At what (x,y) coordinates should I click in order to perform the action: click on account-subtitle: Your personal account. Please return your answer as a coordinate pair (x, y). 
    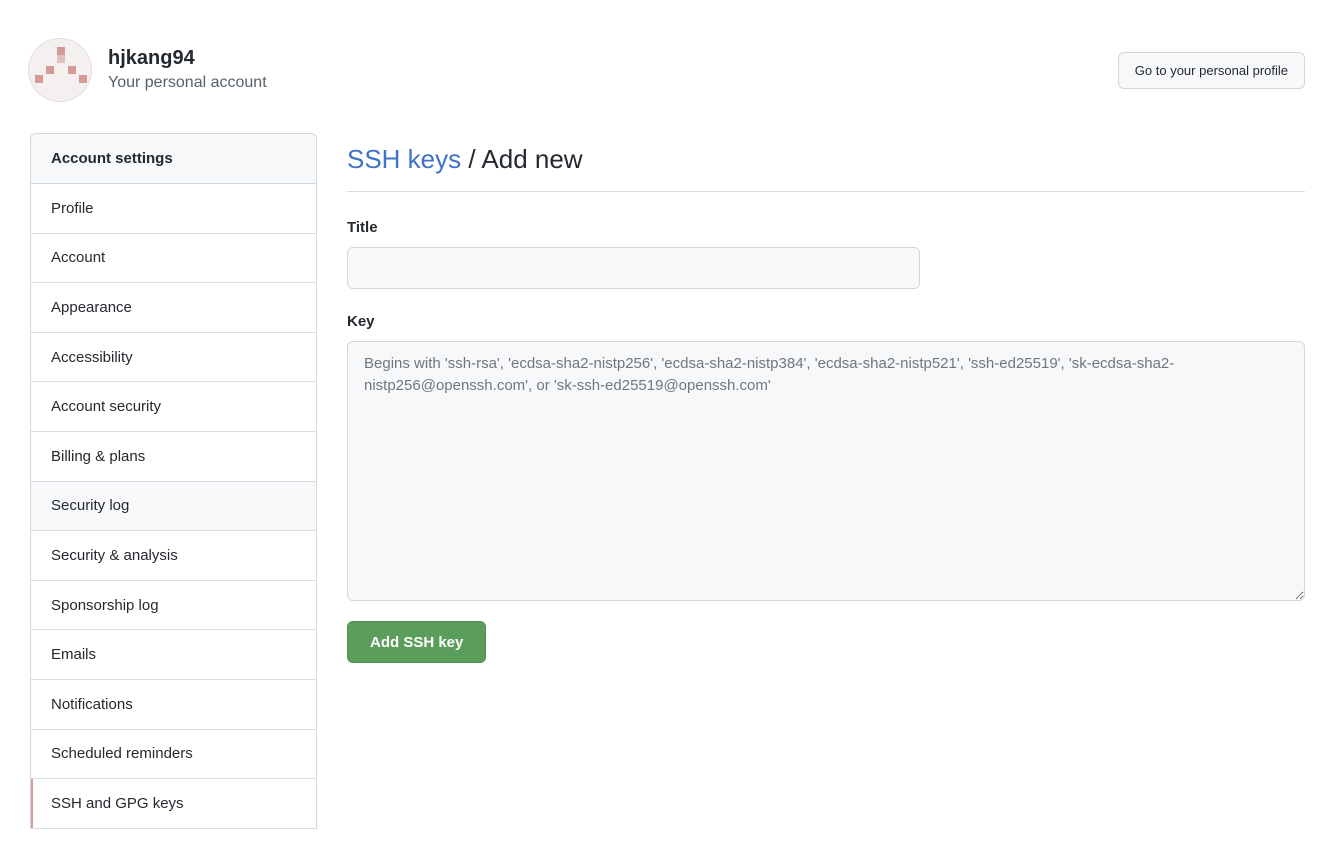
    Looking at the image, I should click on (187, 82).